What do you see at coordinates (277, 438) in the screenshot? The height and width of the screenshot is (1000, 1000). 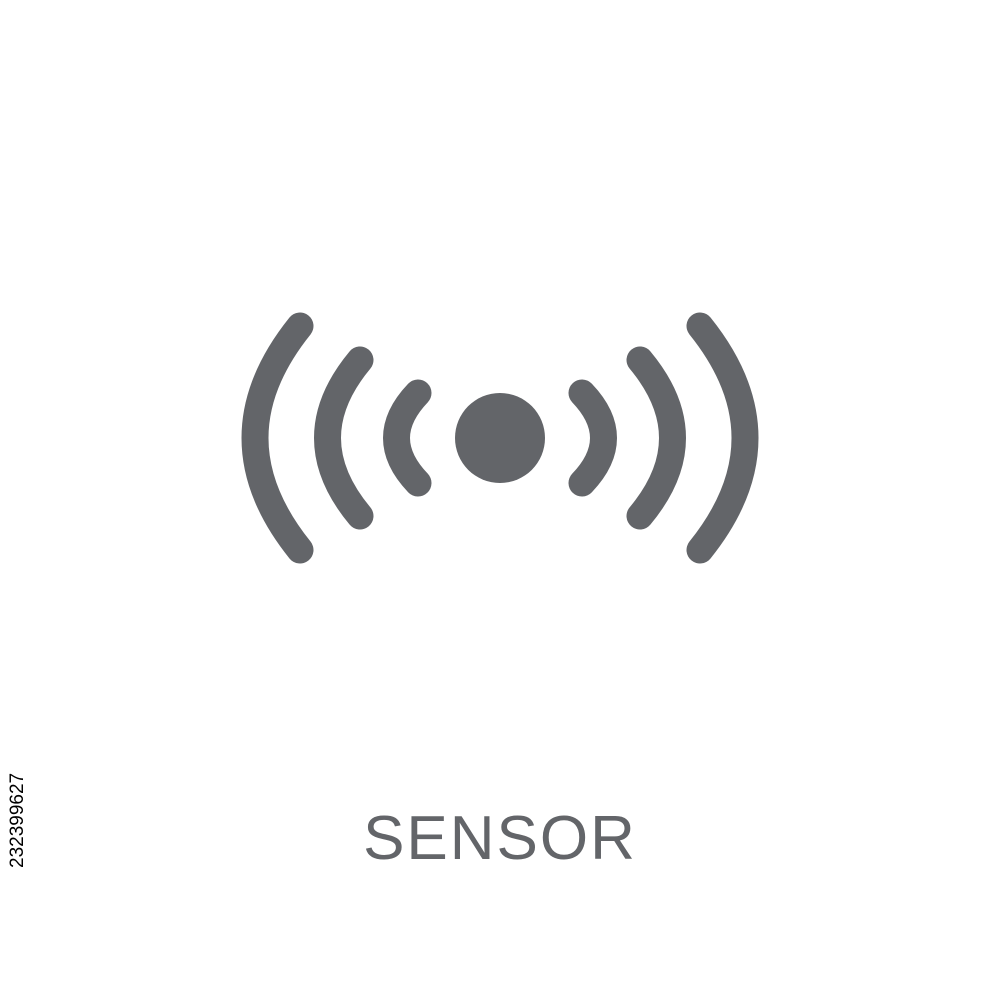 I see `outer-left-wave` at bounding box center [277, 438].